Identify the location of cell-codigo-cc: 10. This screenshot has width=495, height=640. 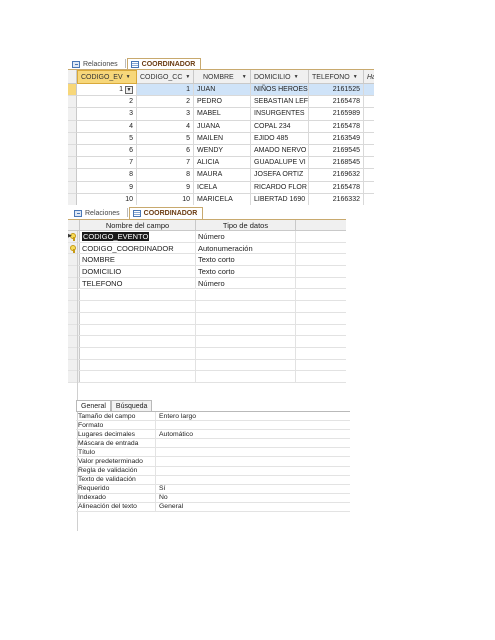
(165, 199).